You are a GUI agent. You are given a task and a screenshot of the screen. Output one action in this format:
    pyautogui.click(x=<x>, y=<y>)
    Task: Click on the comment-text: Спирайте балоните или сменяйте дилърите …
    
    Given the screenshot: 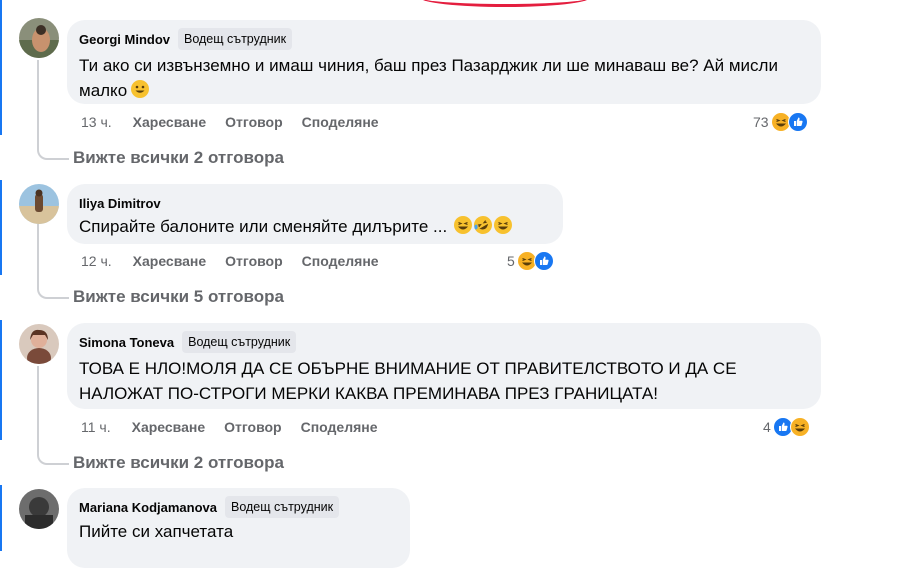 What is the action you would take?
    pyautogui.click(x=315, y=226)
    